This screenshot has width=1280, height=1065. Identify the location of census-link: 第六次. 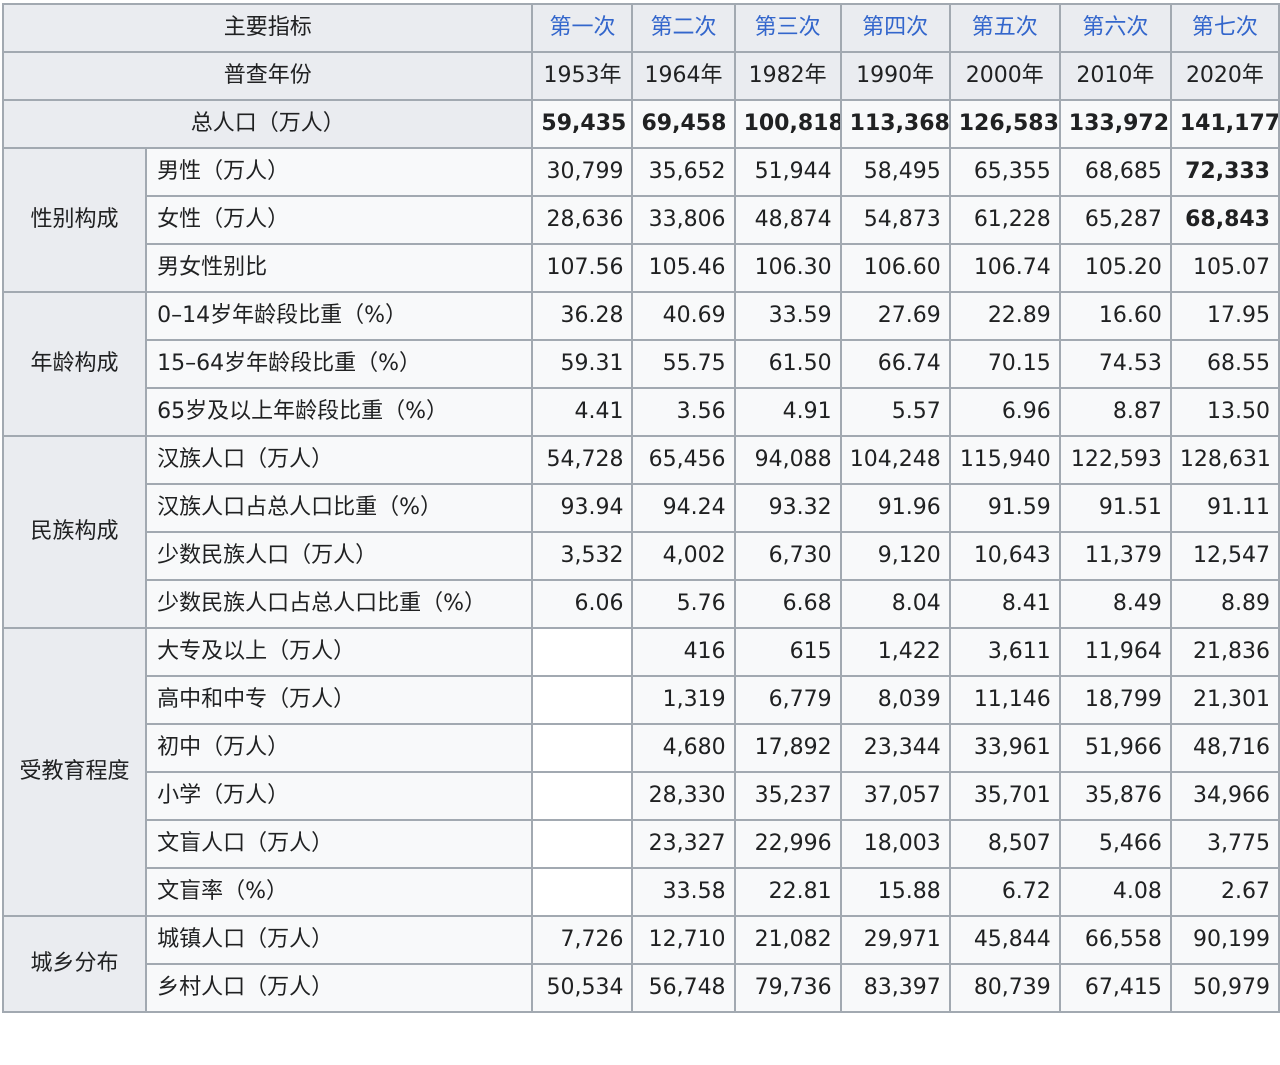
(1115, 28).